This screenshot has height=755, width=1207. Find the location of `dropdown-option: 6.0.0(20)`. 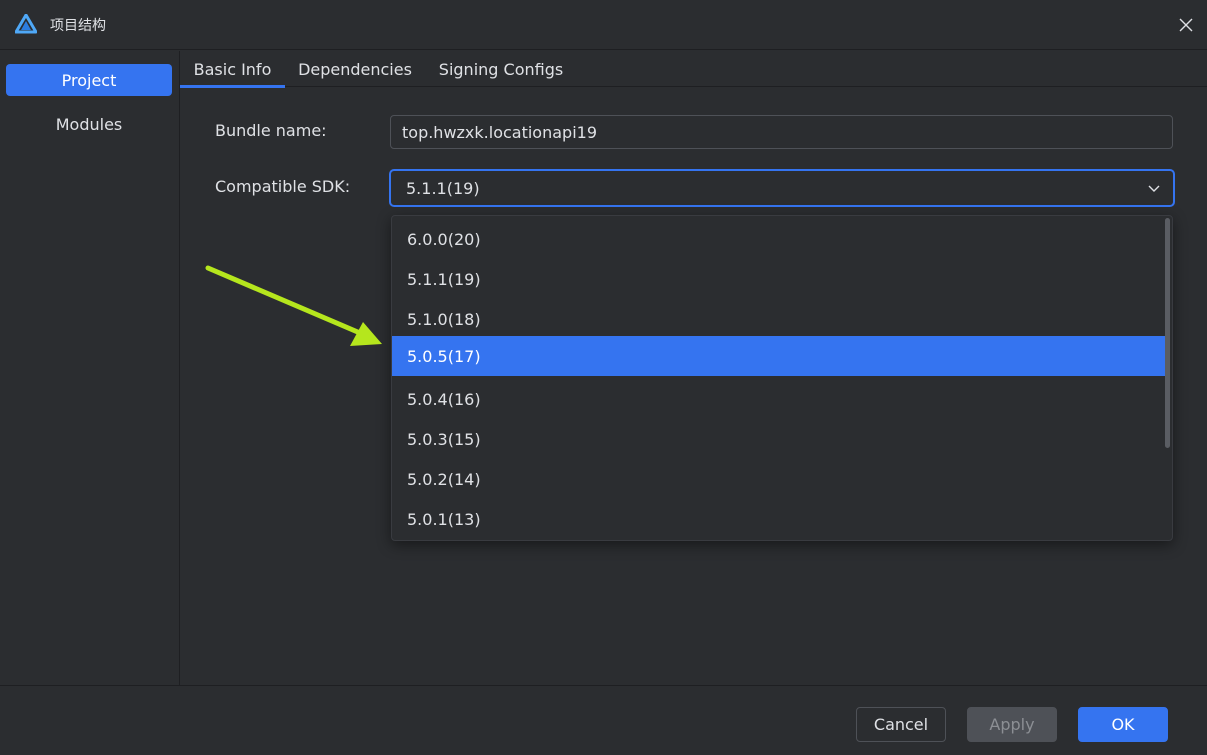

dropdown-option: 6.0.0(20) is located at coordinates (779, 239).